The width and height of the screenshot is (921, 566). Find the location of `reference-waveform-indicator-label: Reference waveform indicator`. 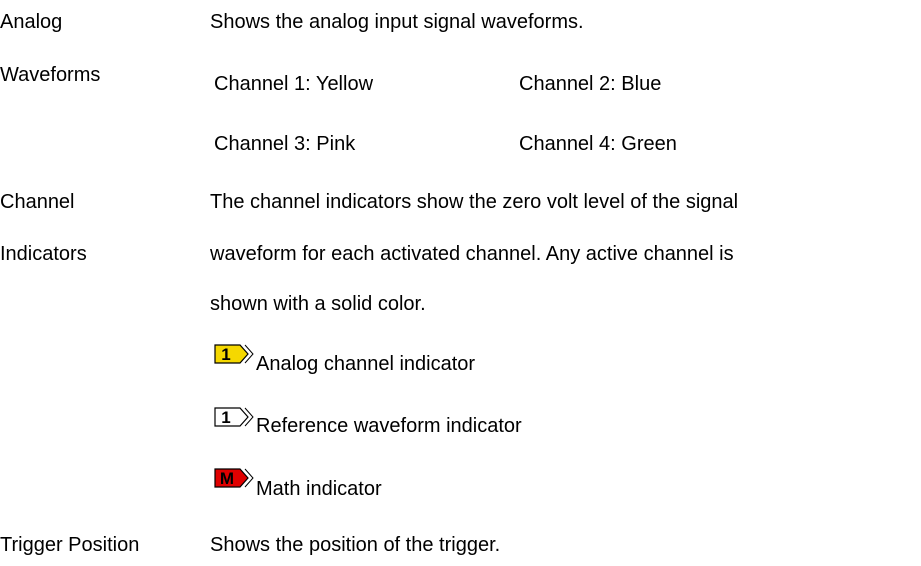

reference-waveform-indicator-label: Reference waveform indicator is located at coordinates (389, 426).